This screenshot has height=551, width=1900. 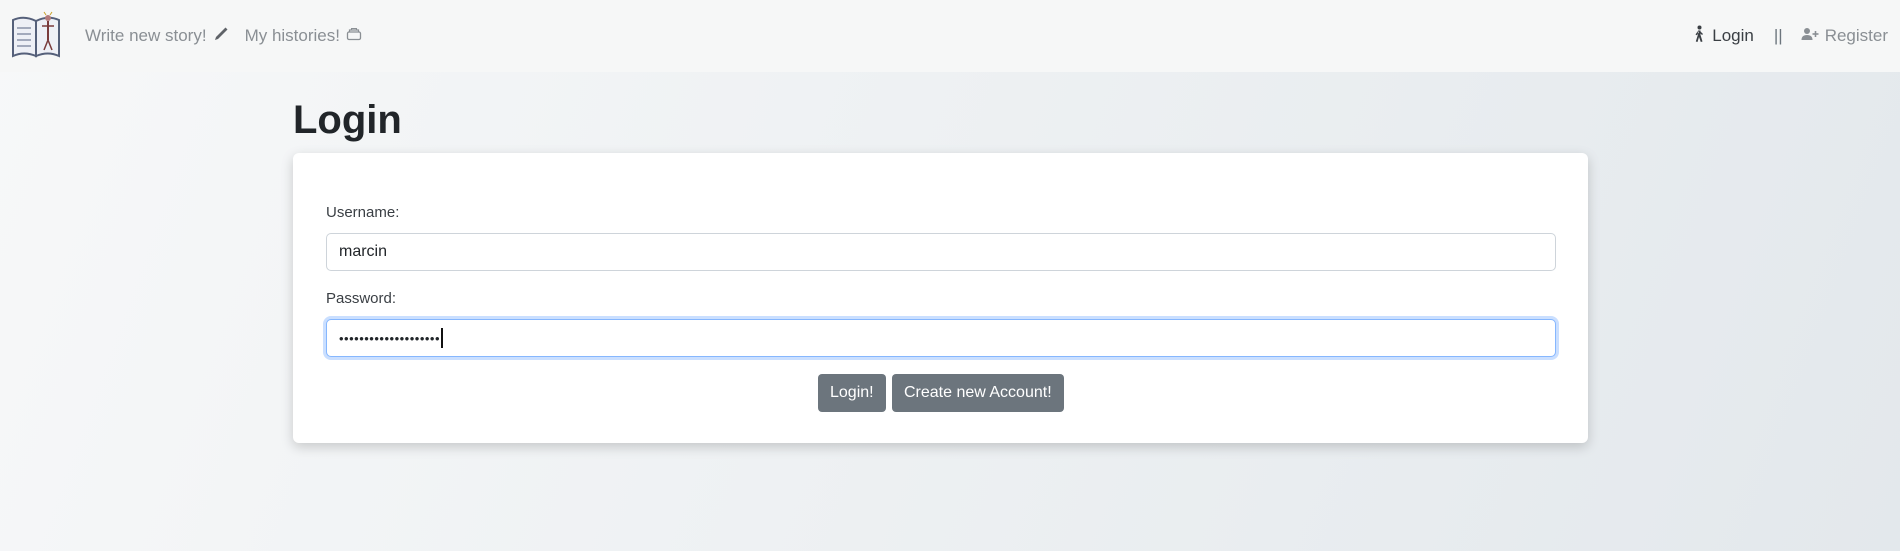 What do you see at coordinates (146, 35) in the screenshot?
I see `write-new-story-label: Write new story!` at bounding box center [146, 35].